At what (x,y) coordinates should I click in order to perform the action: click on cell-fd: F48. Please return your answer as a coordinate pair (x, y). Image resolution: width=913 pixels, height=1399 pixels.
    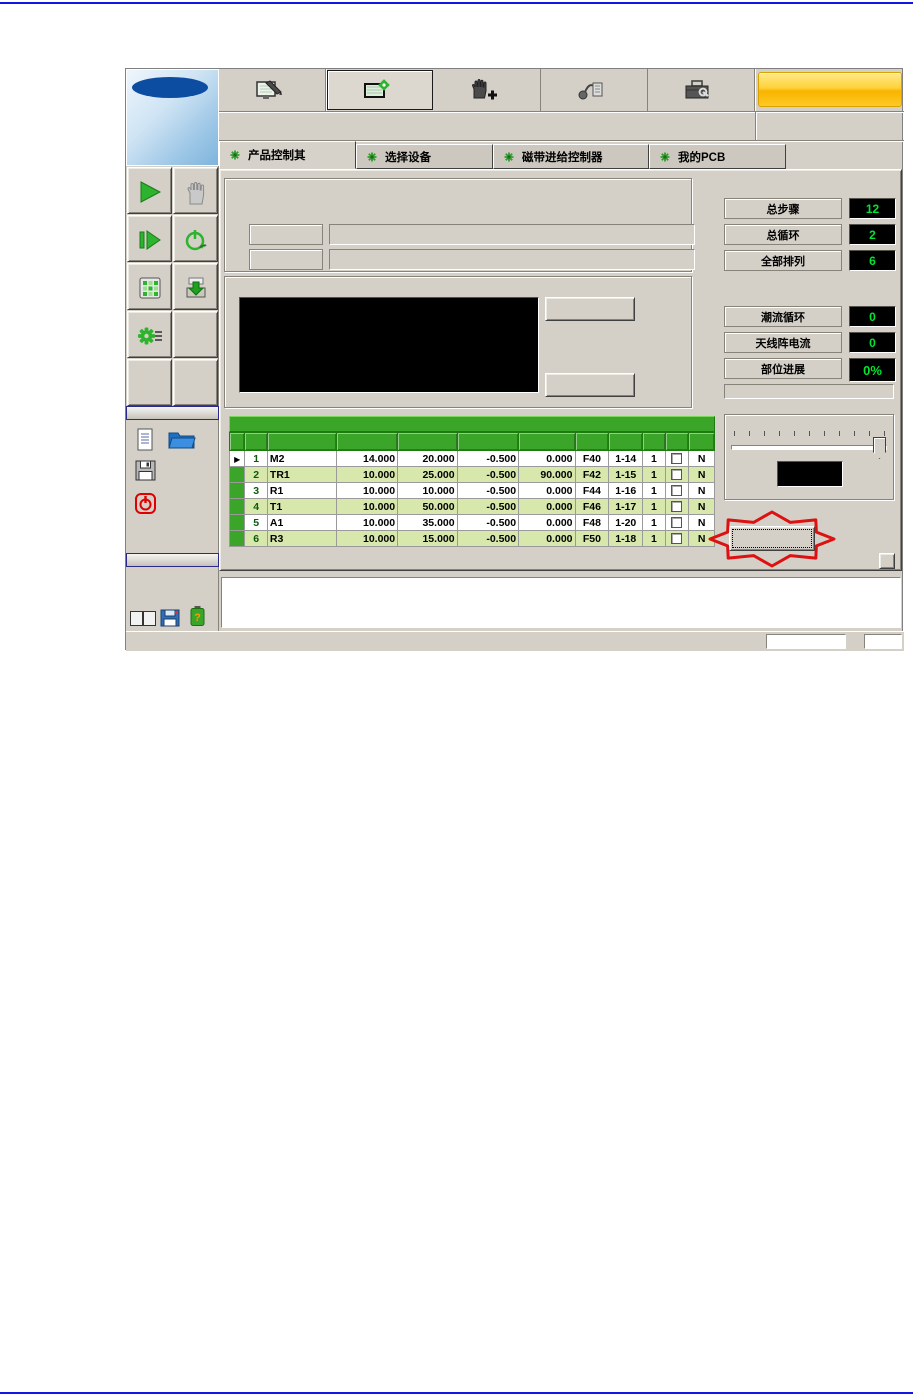
    Looking at the image, I should click on (592, 522).